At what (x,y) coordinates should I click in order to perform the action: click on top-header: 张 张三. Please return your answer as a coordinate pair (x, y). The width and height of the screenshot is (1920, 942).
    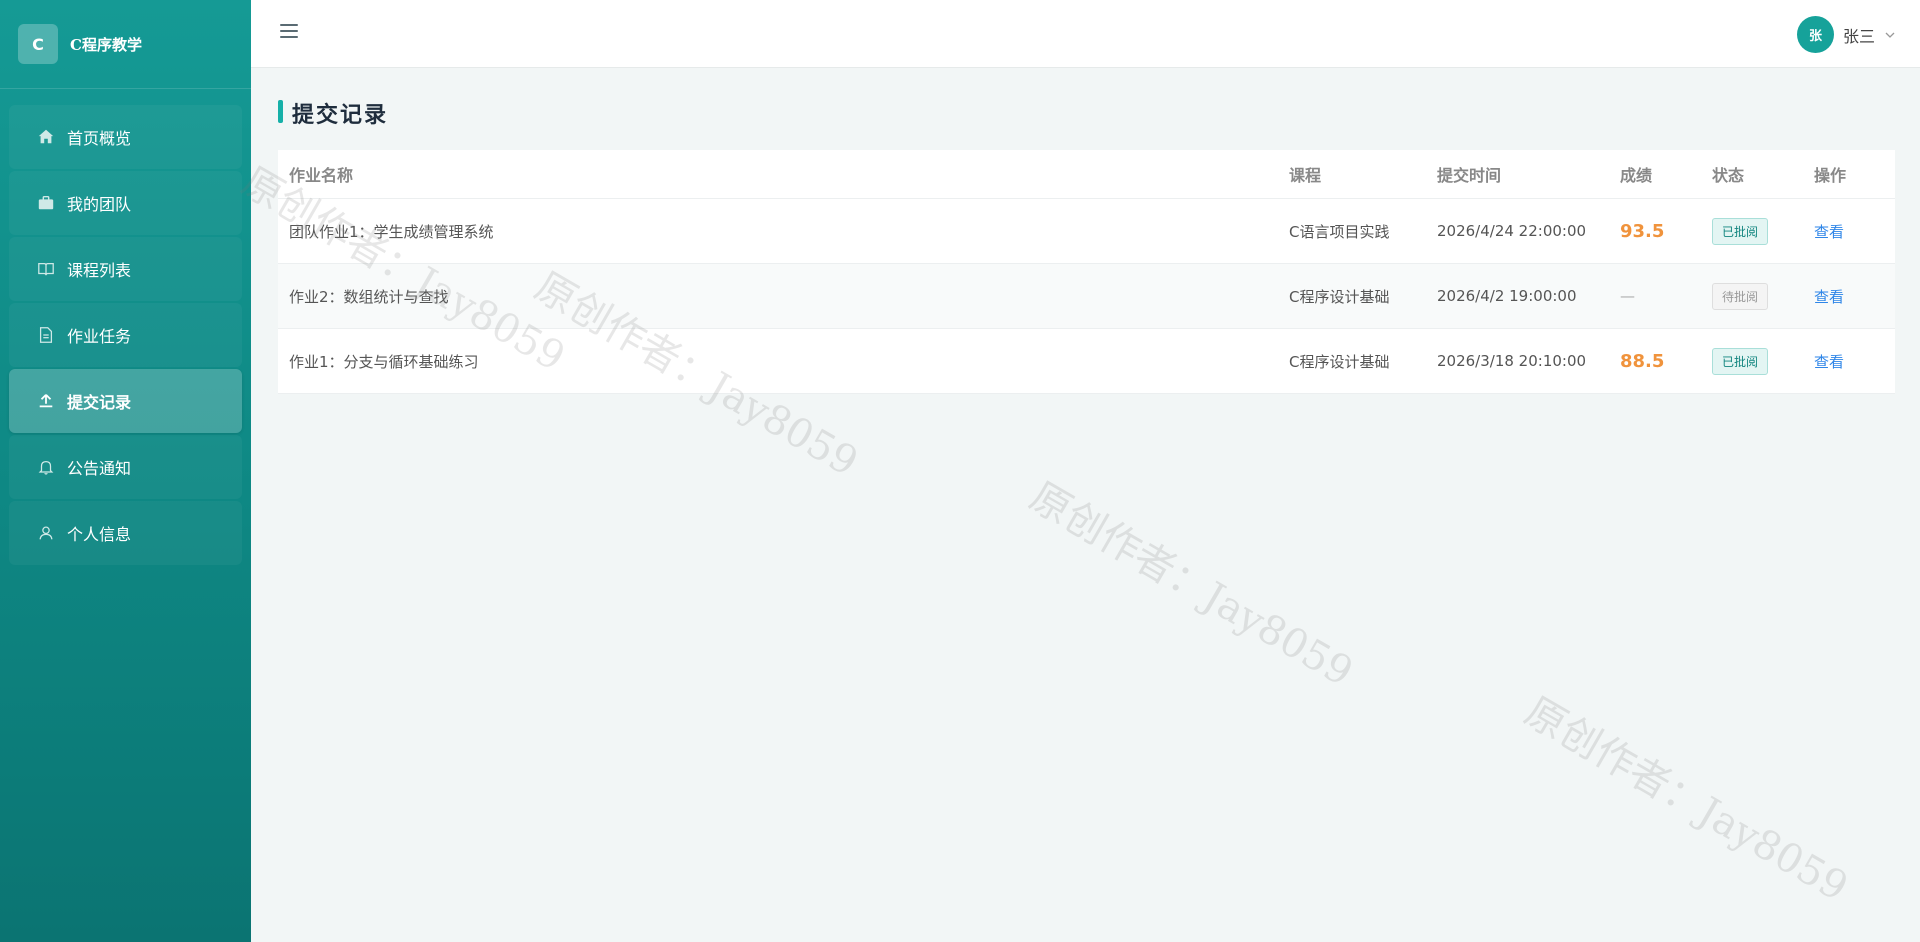
    Looking at the image, I should click on (1085, 34).